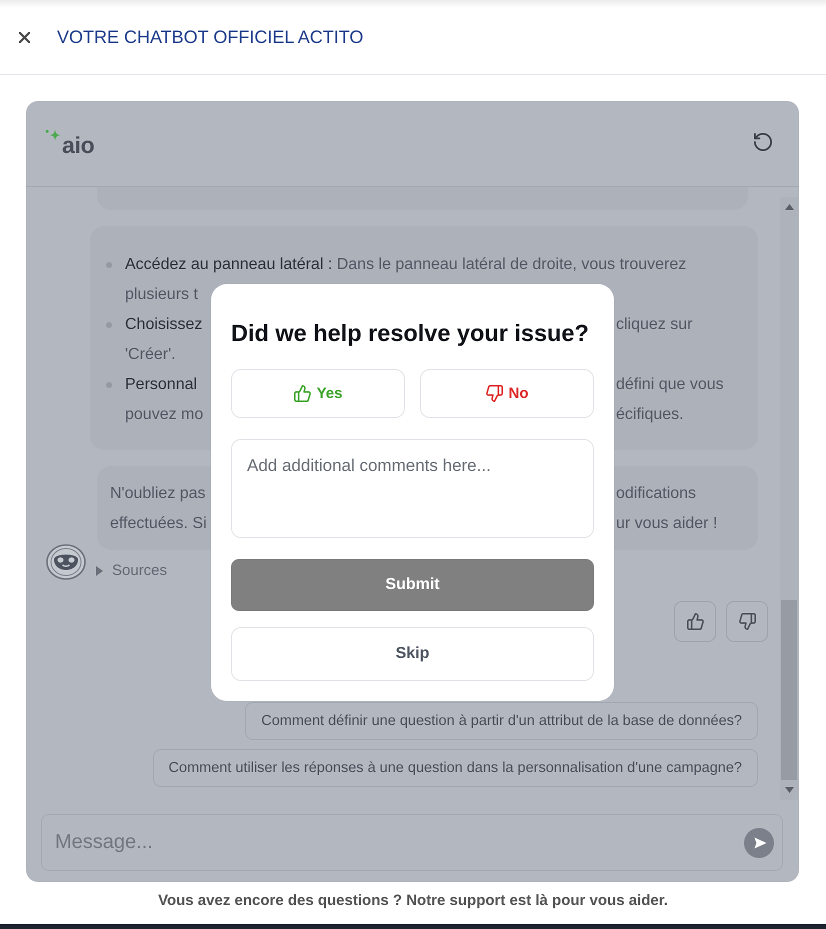 This screenshot has height=929, width=826. What do you see at coordinates (789, 690) in the screenshot?
I see `scrollbar-thumb` at bounding box center [789, 690].